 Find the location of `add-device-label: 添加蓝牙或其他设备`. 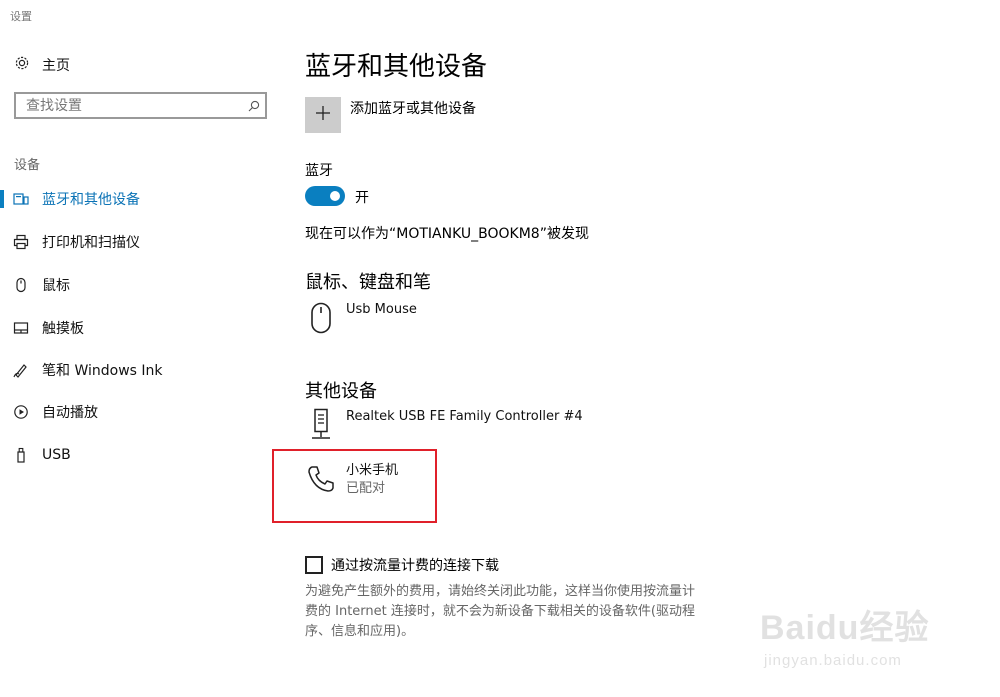

add-device-label: 添加蓝牙或其他设备 is located at coordinates (413, 108).